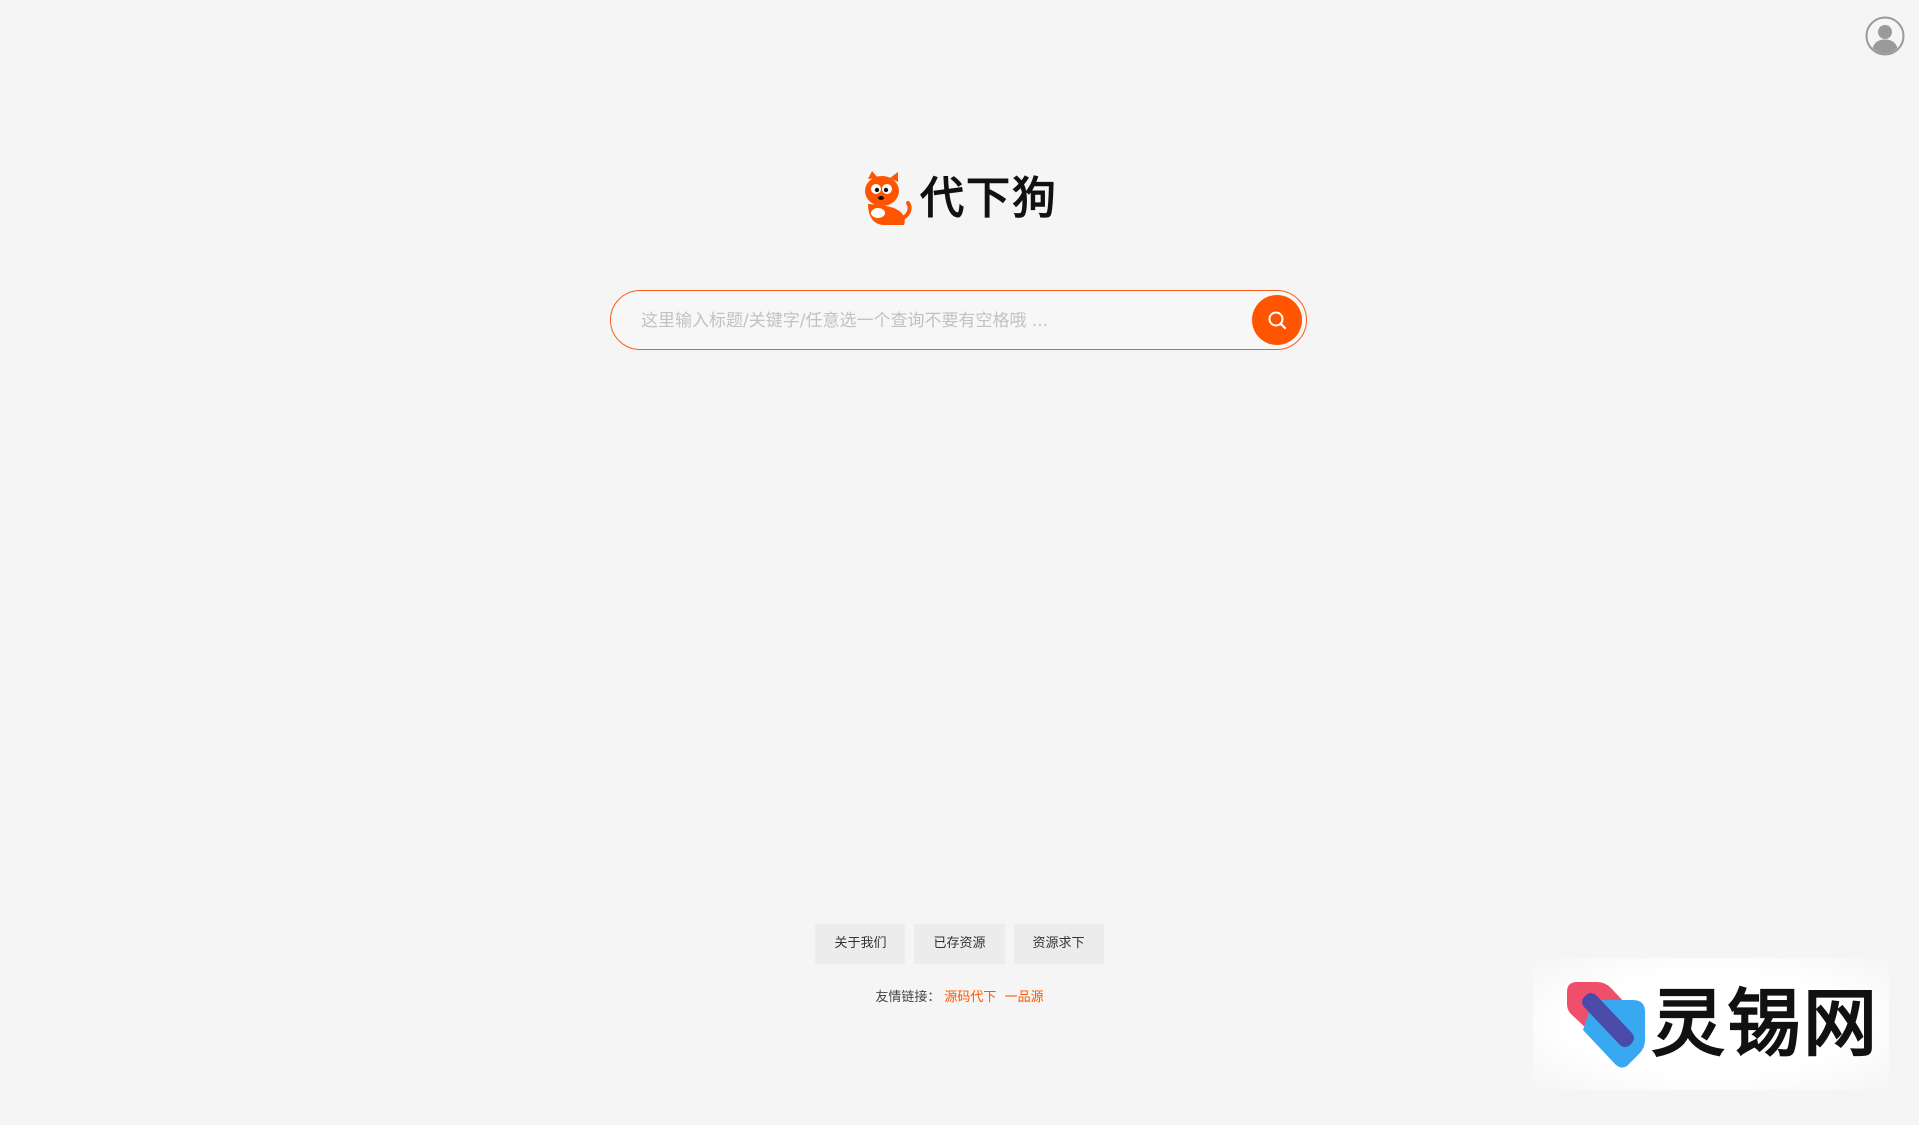 The height and width of the screenshot is (1125, 1919). What do you see at coordinates (1058, 944) in the screenshot?
I see `resource-request-button: 资源求下` at bounding box center [1058, 944].